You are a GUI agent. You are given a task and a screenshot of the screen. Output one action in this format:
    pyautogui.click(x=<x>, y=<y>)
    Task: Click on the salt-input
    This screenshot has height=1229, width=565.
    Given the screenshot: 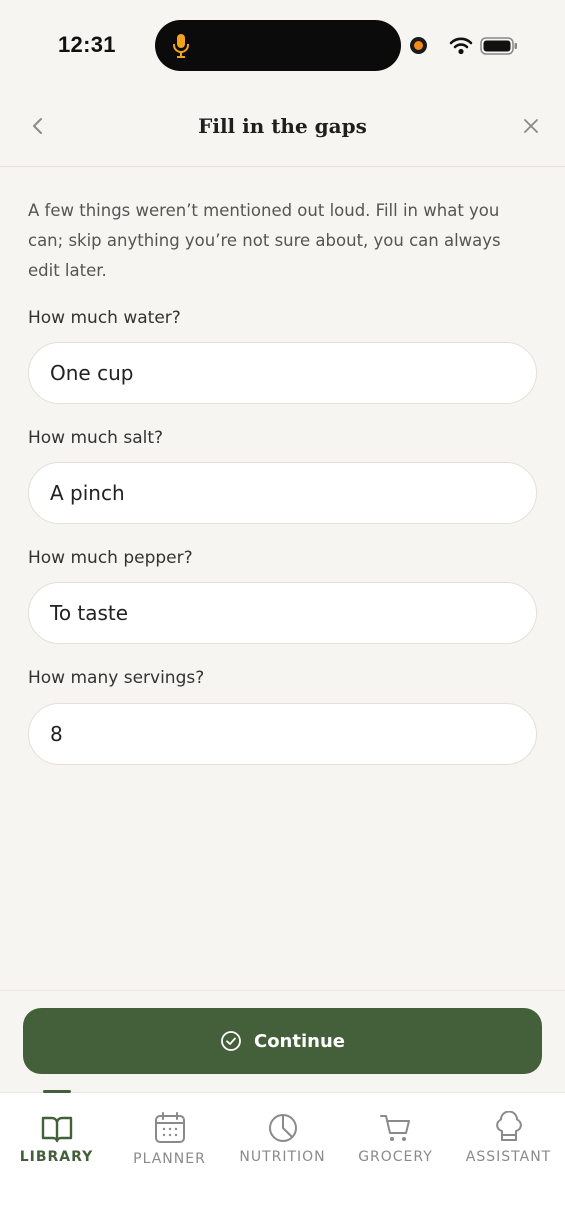 What is the action you would take?
    pyautogui.click(x=282, y=493)
    